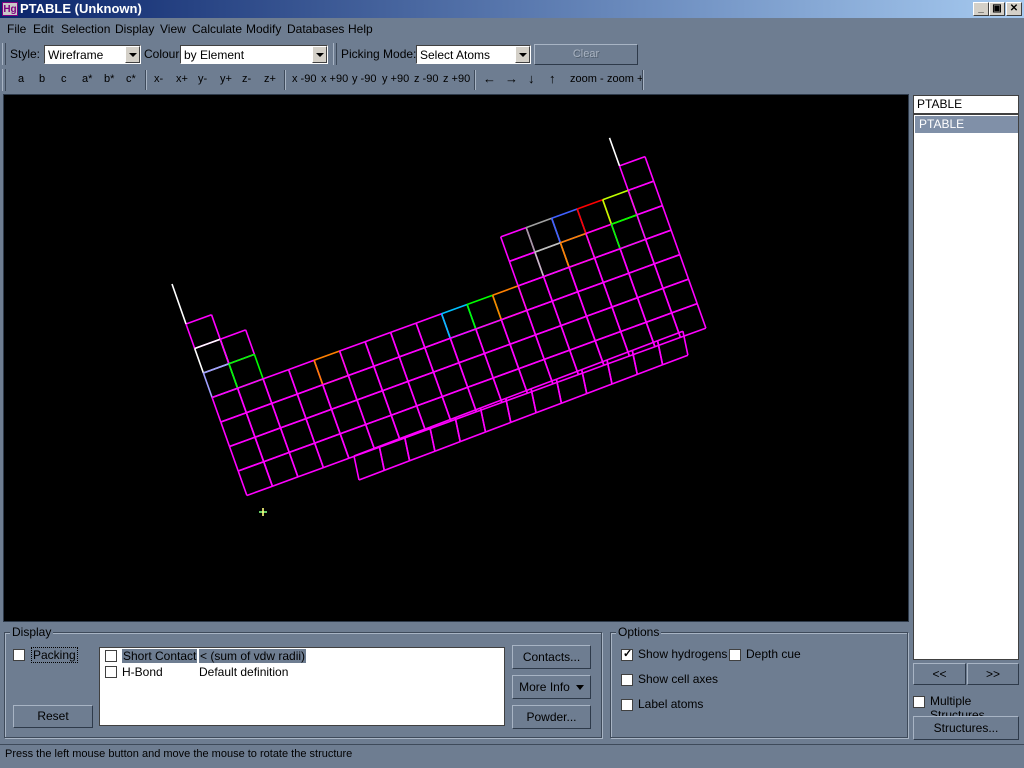 This screenshot has height=768, width=1024. Describe the element at coordinates (134, 29) in the screenshot. I see `menu-display: Display` at that location.